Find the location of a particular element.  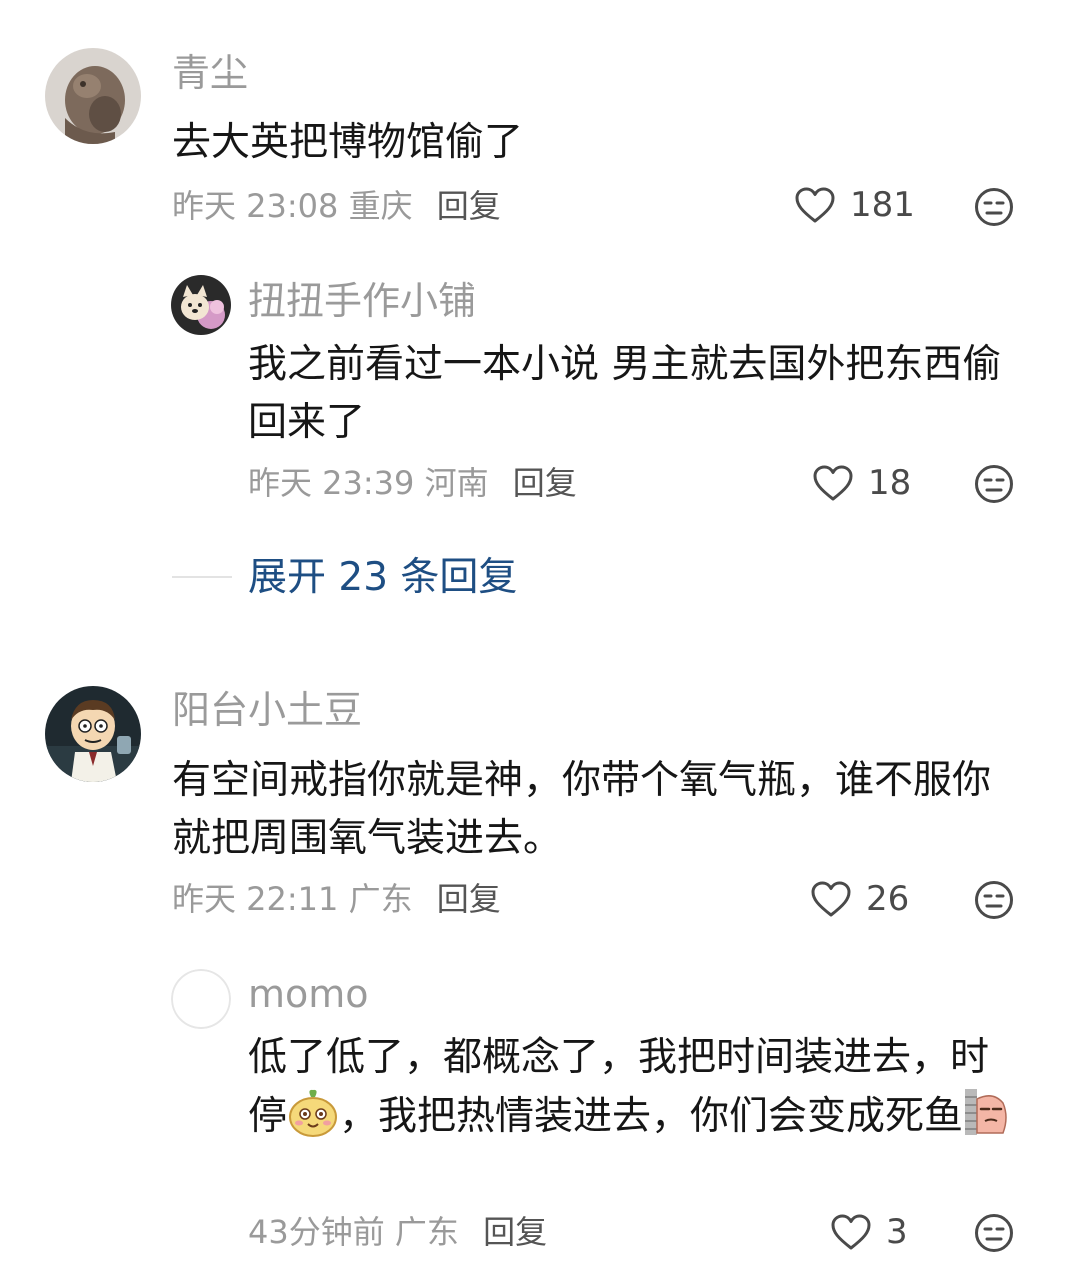

comment-time: 昨天 22:11 is located at coordinates (255, 899).